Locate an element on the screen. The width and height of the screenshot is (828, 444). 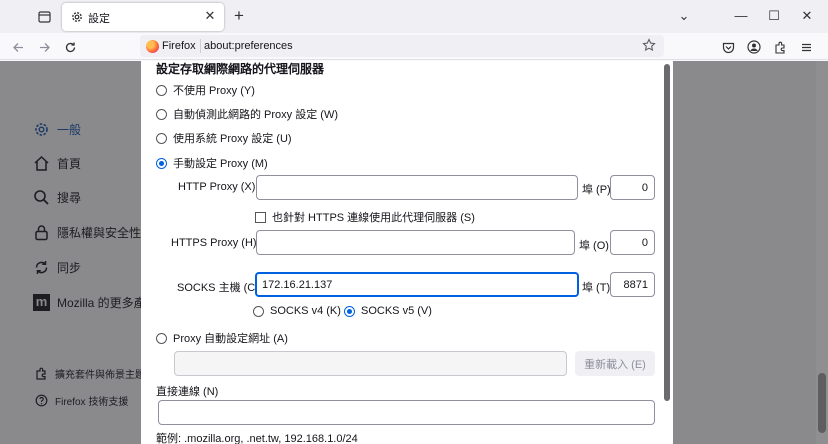
sidebar-item-label: Mozilla 的更多產 is located at coordinates (101, 303).